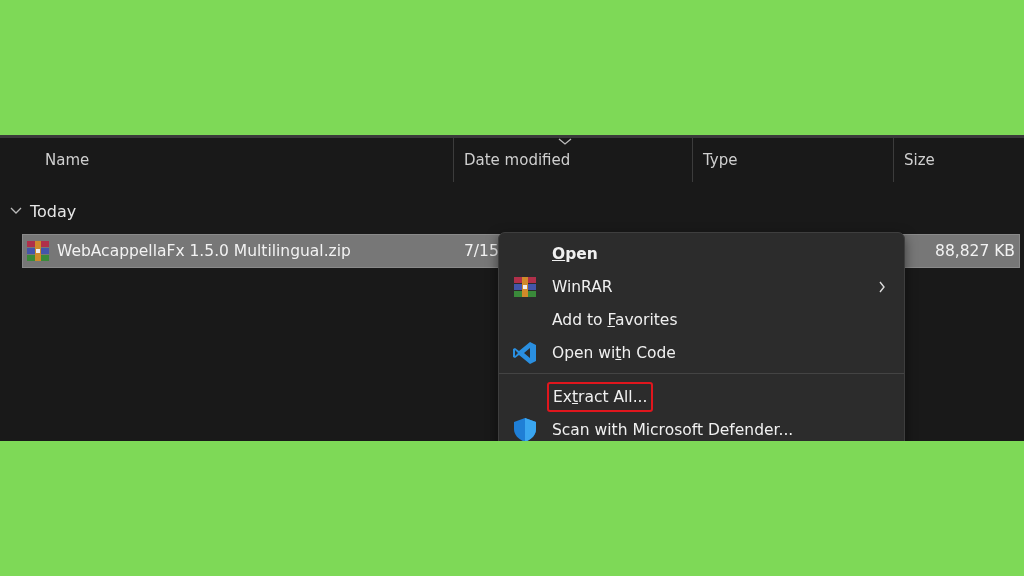 Image resolution: width=1024 pixels, height=576 pixels. Describe the element at coordinates (481, 251) in the screenshot. I see `file-date: 7/15` at that location.